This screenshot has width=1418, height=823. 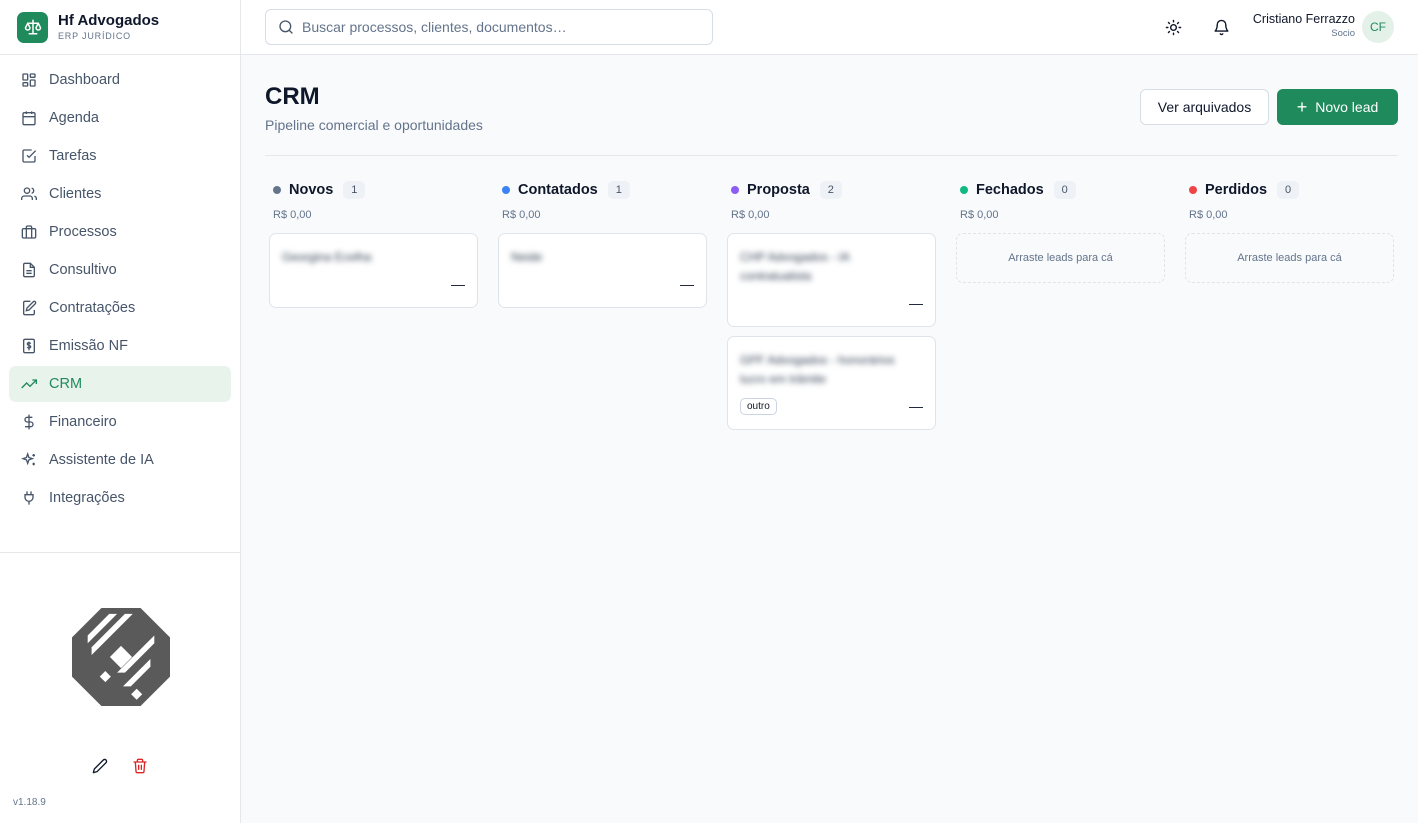 What do you see at coordinates (120, 384) in the screenshot?
I see `sidebar-item-crm: CRM` at bounding box center [120, 384].